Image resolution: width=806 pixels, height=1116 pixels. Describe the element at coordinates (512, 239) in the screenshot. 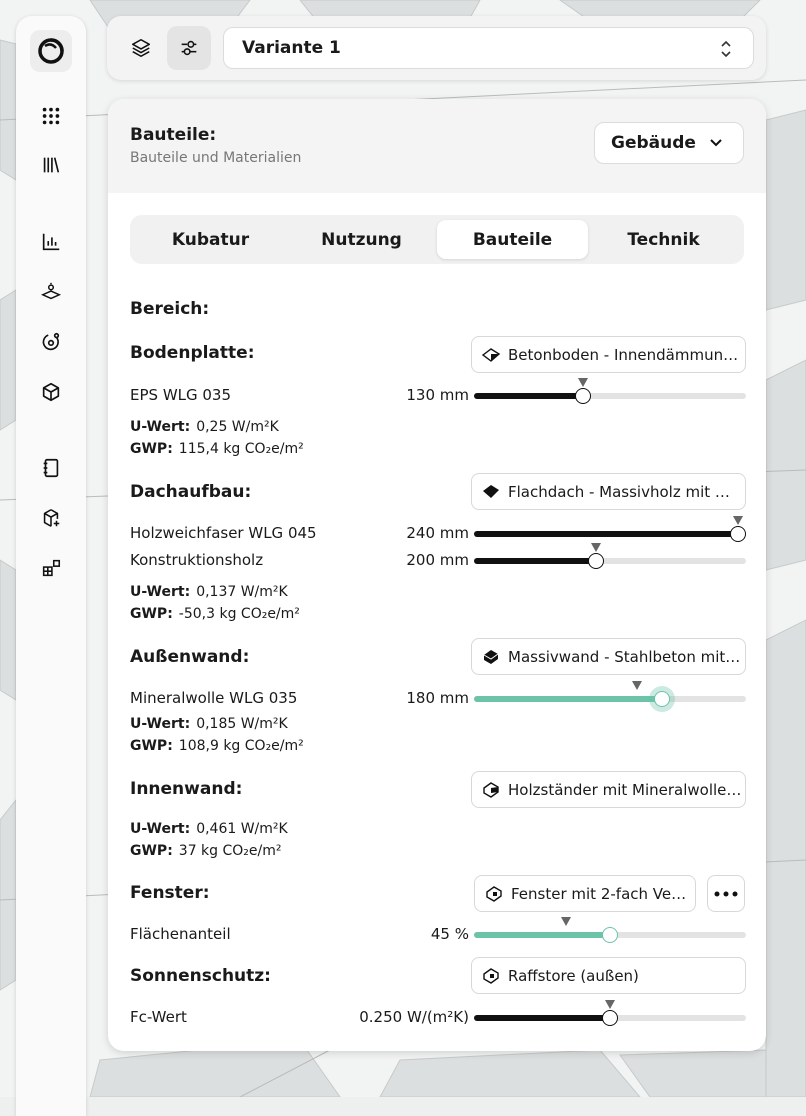

I see `tab-bauteile: Bauteile` at that location.